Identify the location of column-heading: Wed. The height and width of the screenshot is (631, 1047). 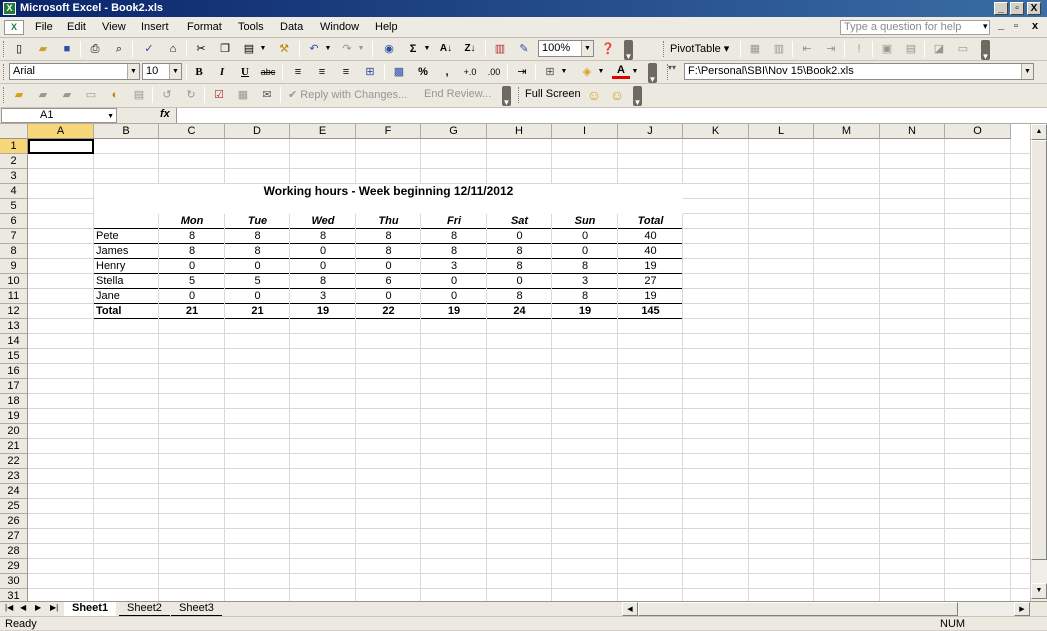
(323, 221).